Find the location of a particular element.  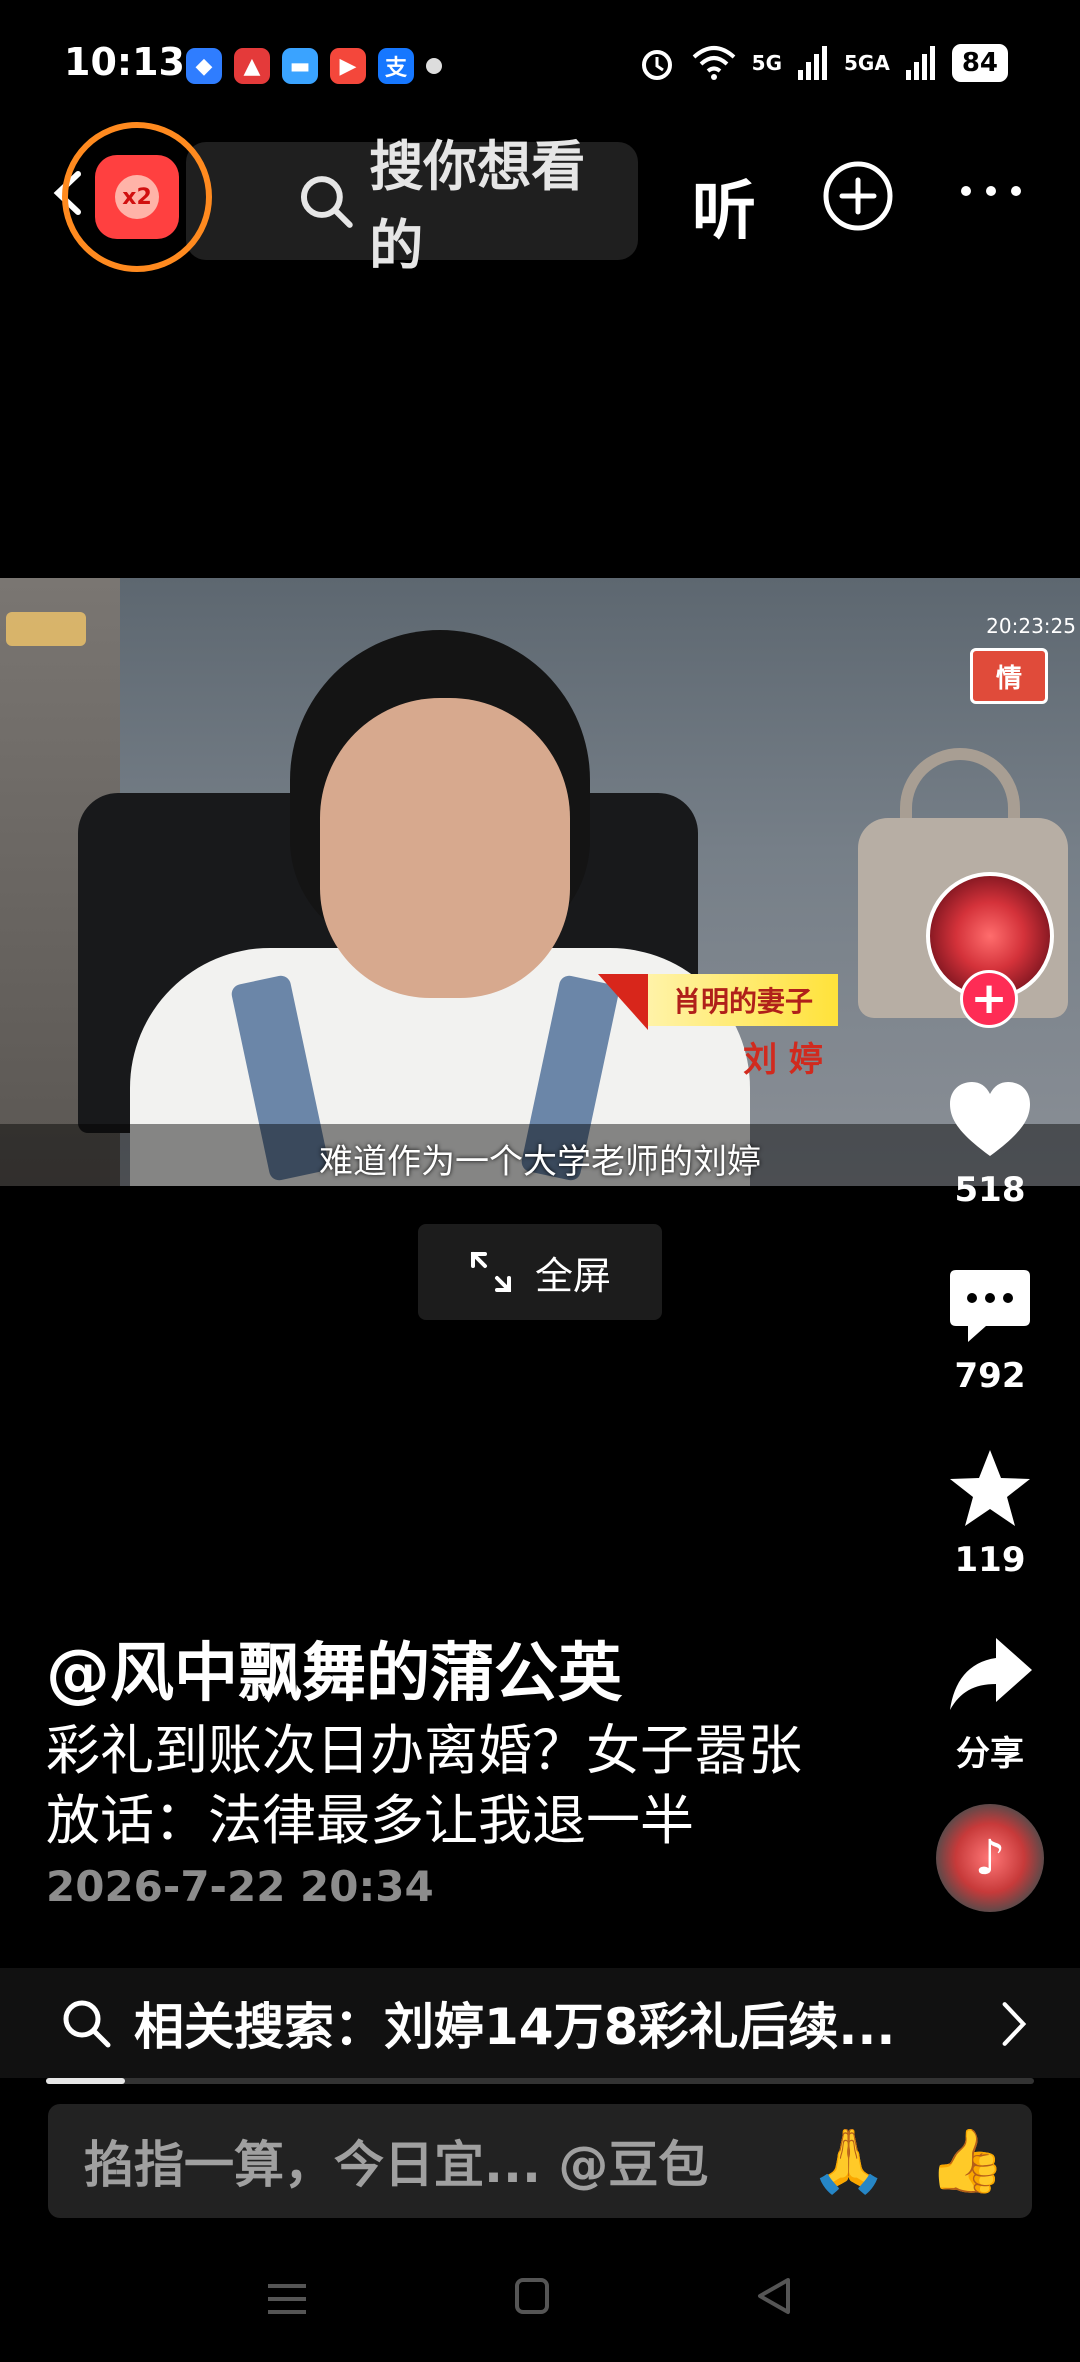

tv-timestamp: 20:23:25 is located at coordinates (1031, 626).